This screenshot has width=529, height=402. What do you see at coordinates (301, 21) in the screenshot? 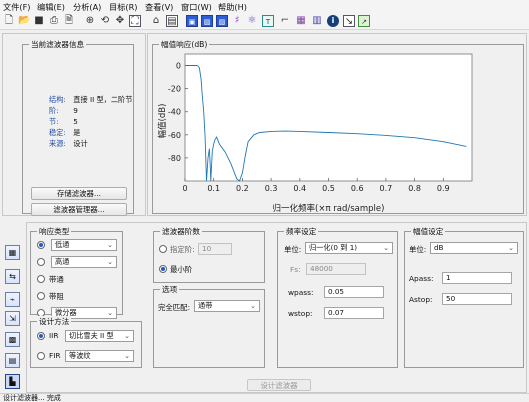
I see `filter-info-icon: ▦` at bounding box center [301, 21].